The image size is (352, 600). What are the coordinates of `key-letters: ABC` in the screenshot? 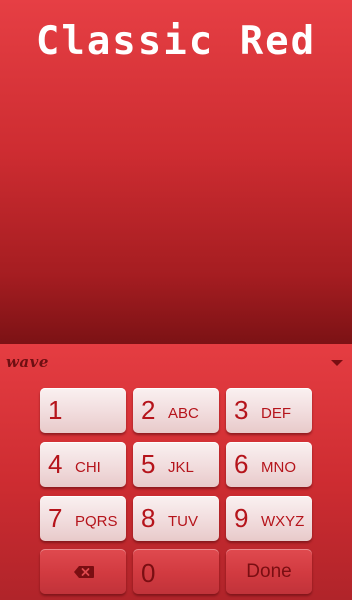 It's located at (183, 413).